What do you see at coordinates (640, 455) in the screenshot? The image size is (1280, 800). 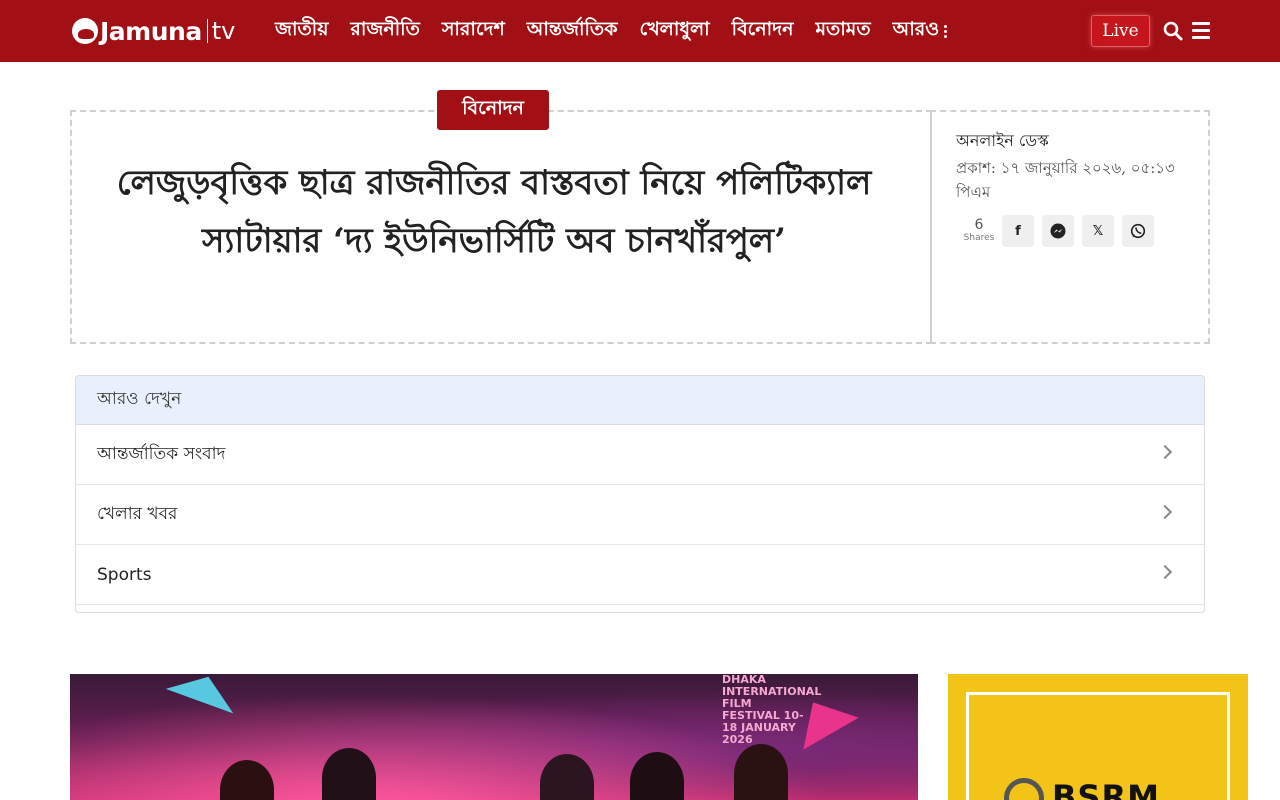 I see `more-link-international: আন্তর্জাতিক সংবাদ` at bounding box center [640, 455].